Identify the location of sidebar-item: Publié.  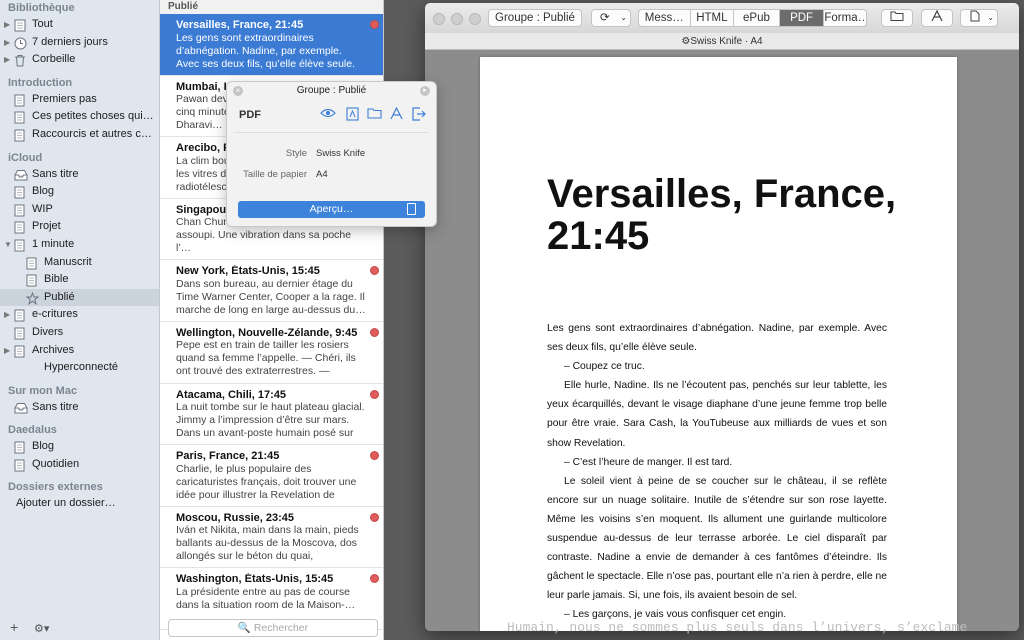
(79, 297).